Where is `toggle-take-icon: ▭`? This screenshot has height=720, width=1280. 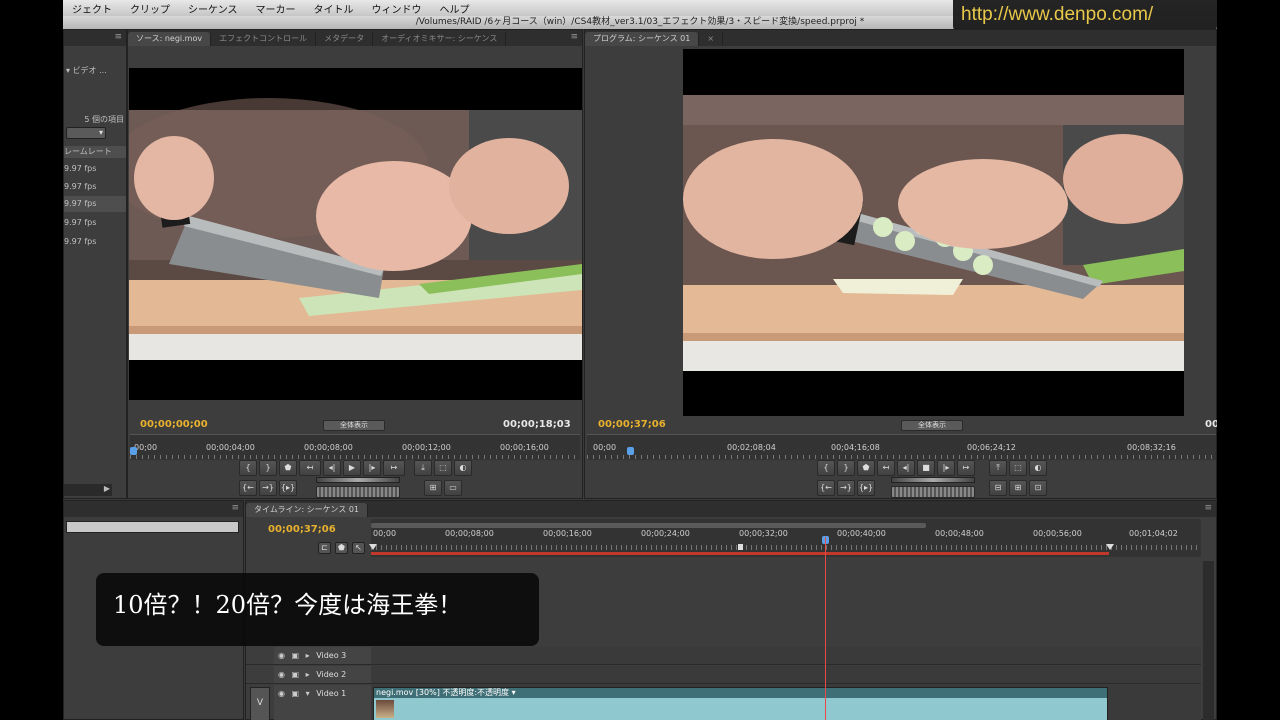
toggle-take-icon: ▭ is located at coordinates (453, 488).